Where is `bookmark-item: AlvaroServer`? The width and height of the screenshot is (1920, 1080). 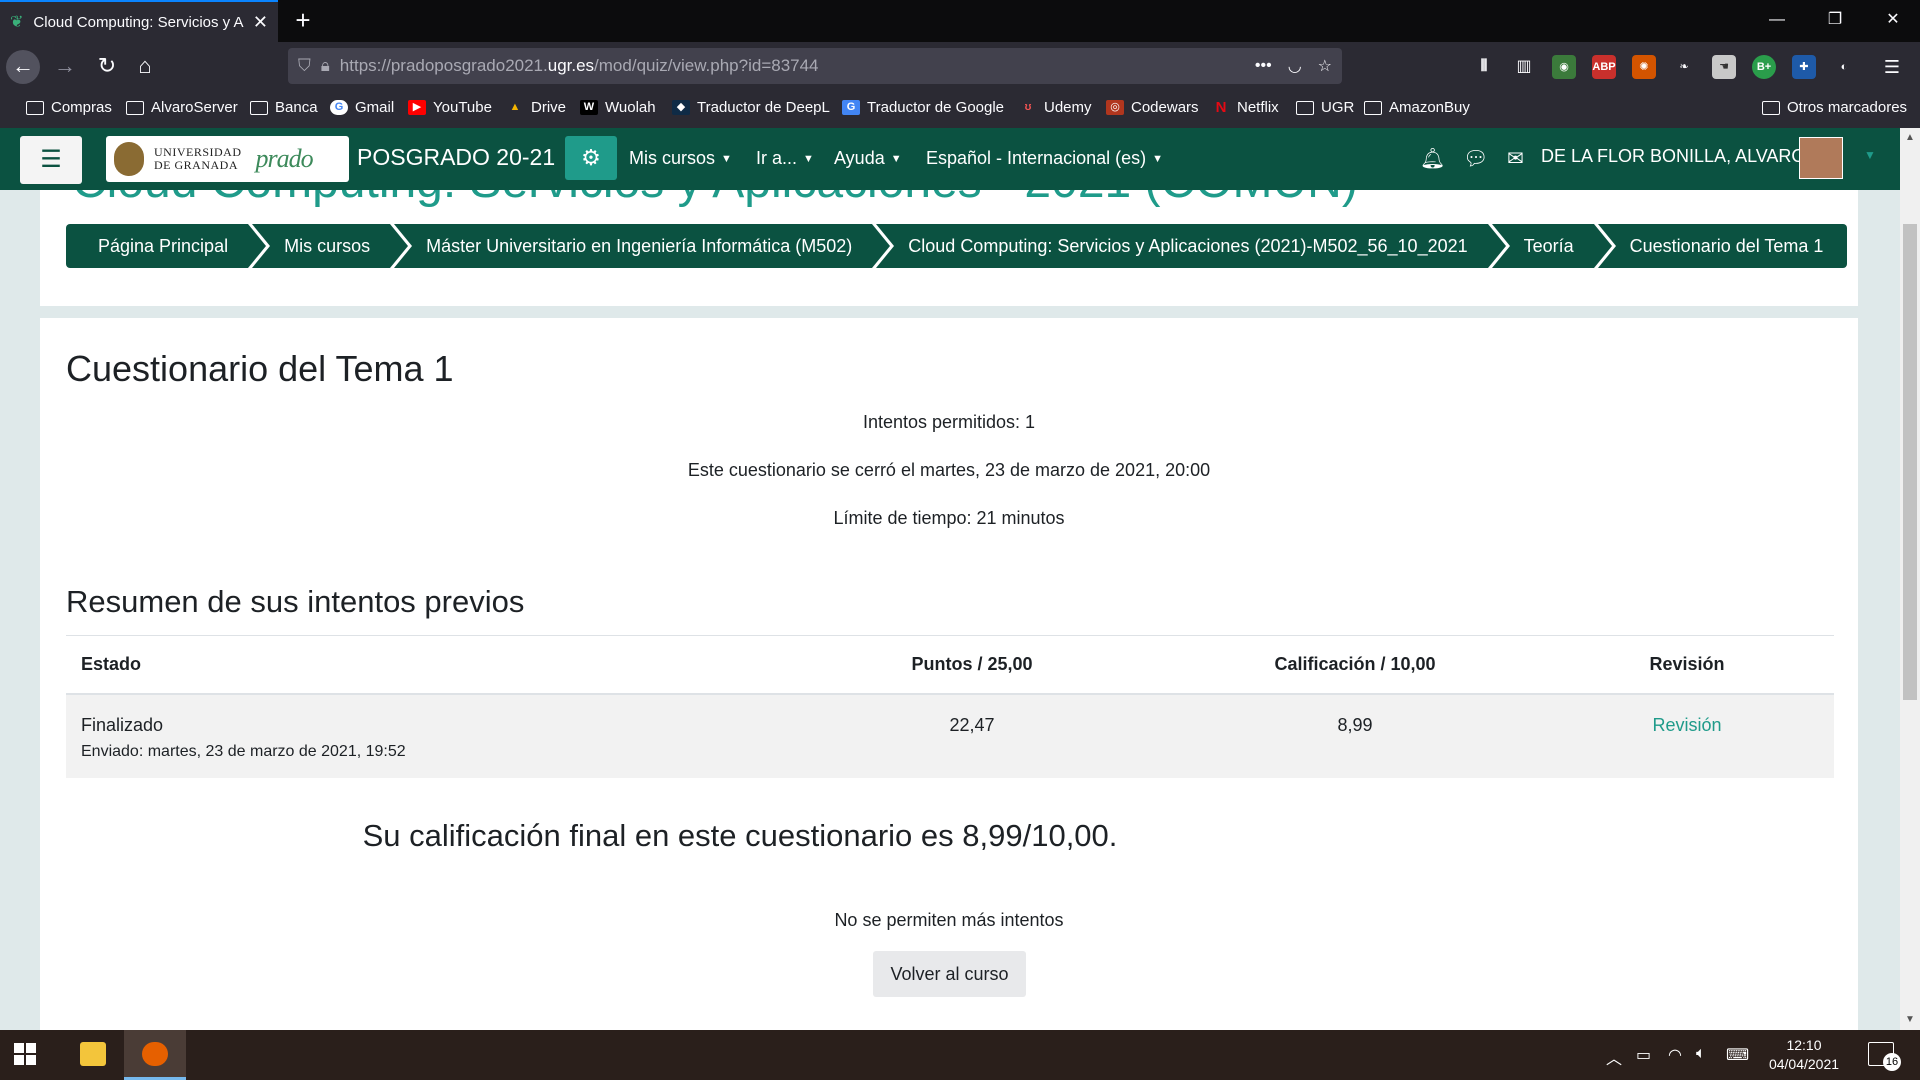
bookmark-item: AlvaroServer is located at coordinates (182, 107).